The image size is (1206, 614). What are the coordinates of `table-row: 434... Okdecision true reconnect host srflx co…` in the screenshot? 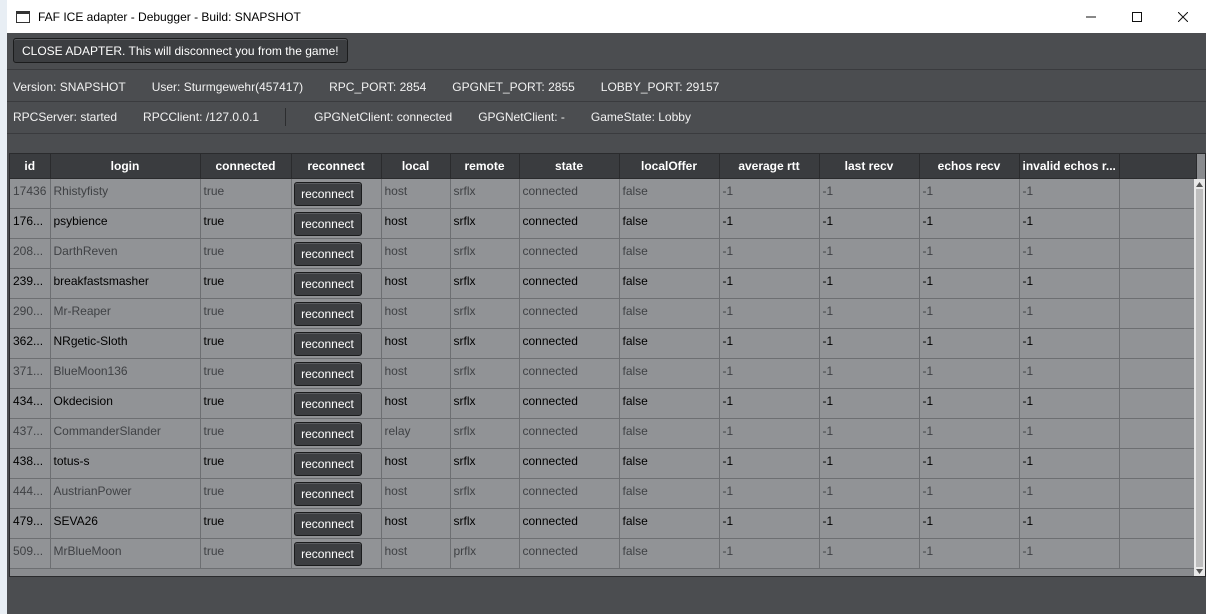 It's located at (603, 403).